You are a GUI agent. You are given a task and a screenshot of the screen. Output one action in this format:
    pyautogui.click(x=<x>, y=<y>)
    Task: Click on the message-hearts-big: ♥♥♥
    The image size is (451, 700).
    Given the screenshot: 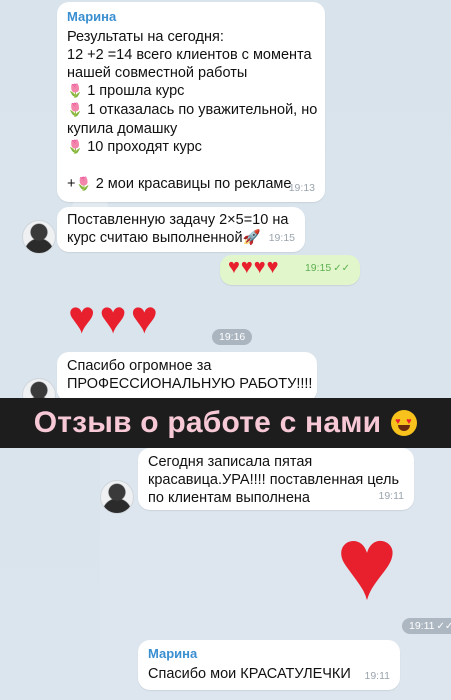 What is the action you would take?
    pyautogui.click(x=115, y=317)
    